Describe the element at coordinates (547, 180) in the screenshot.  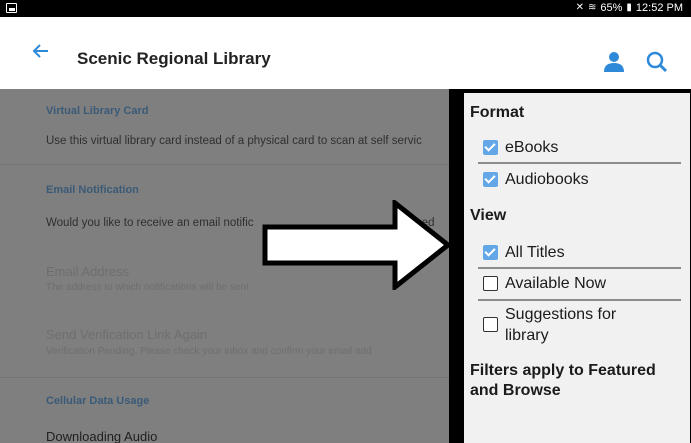
I see `audiobooks-label: Audiobooks` at that location.